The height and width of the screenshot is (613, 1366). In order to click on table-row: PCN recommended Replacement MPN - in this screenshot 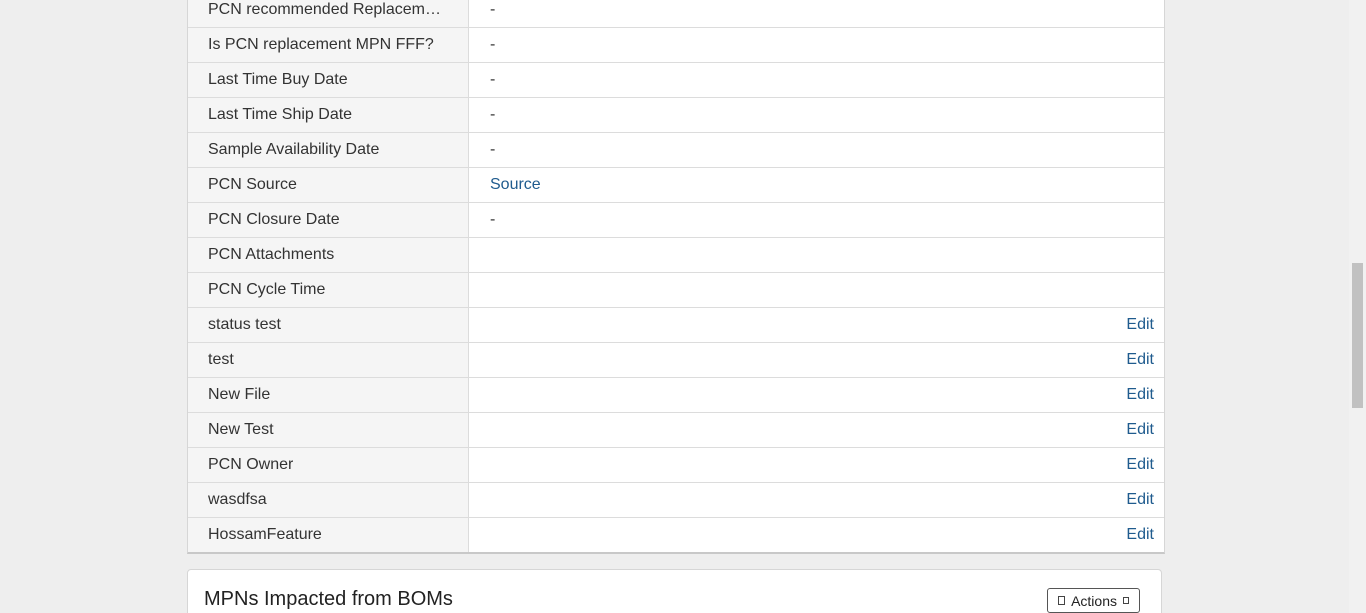, I will do `click(676, 13)`.